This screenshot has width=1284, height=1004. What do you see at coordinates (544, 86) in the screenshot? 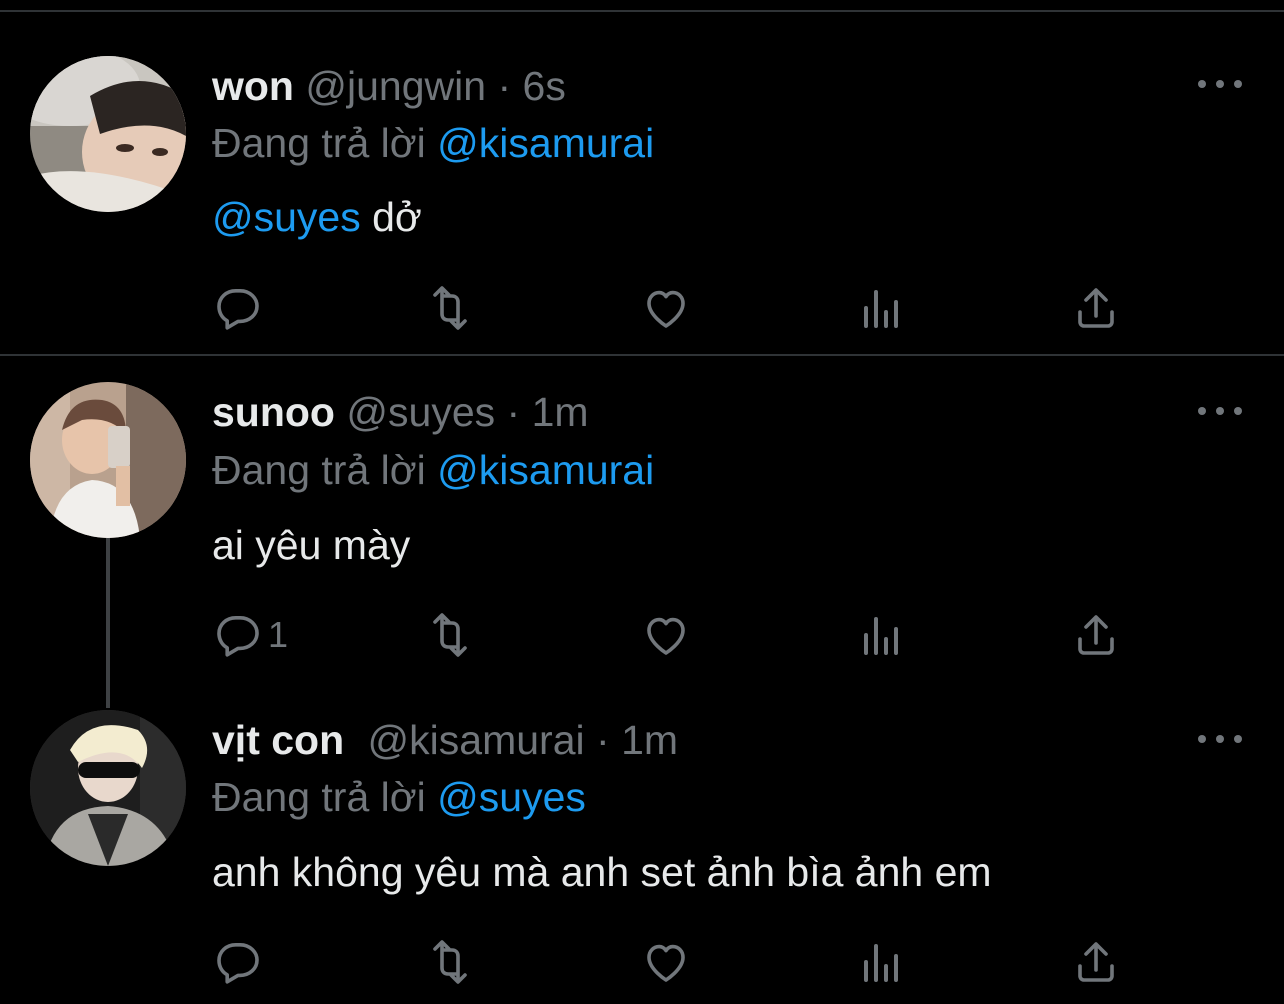
I see `timestamp: 6s` at bounding box center [544, 86].